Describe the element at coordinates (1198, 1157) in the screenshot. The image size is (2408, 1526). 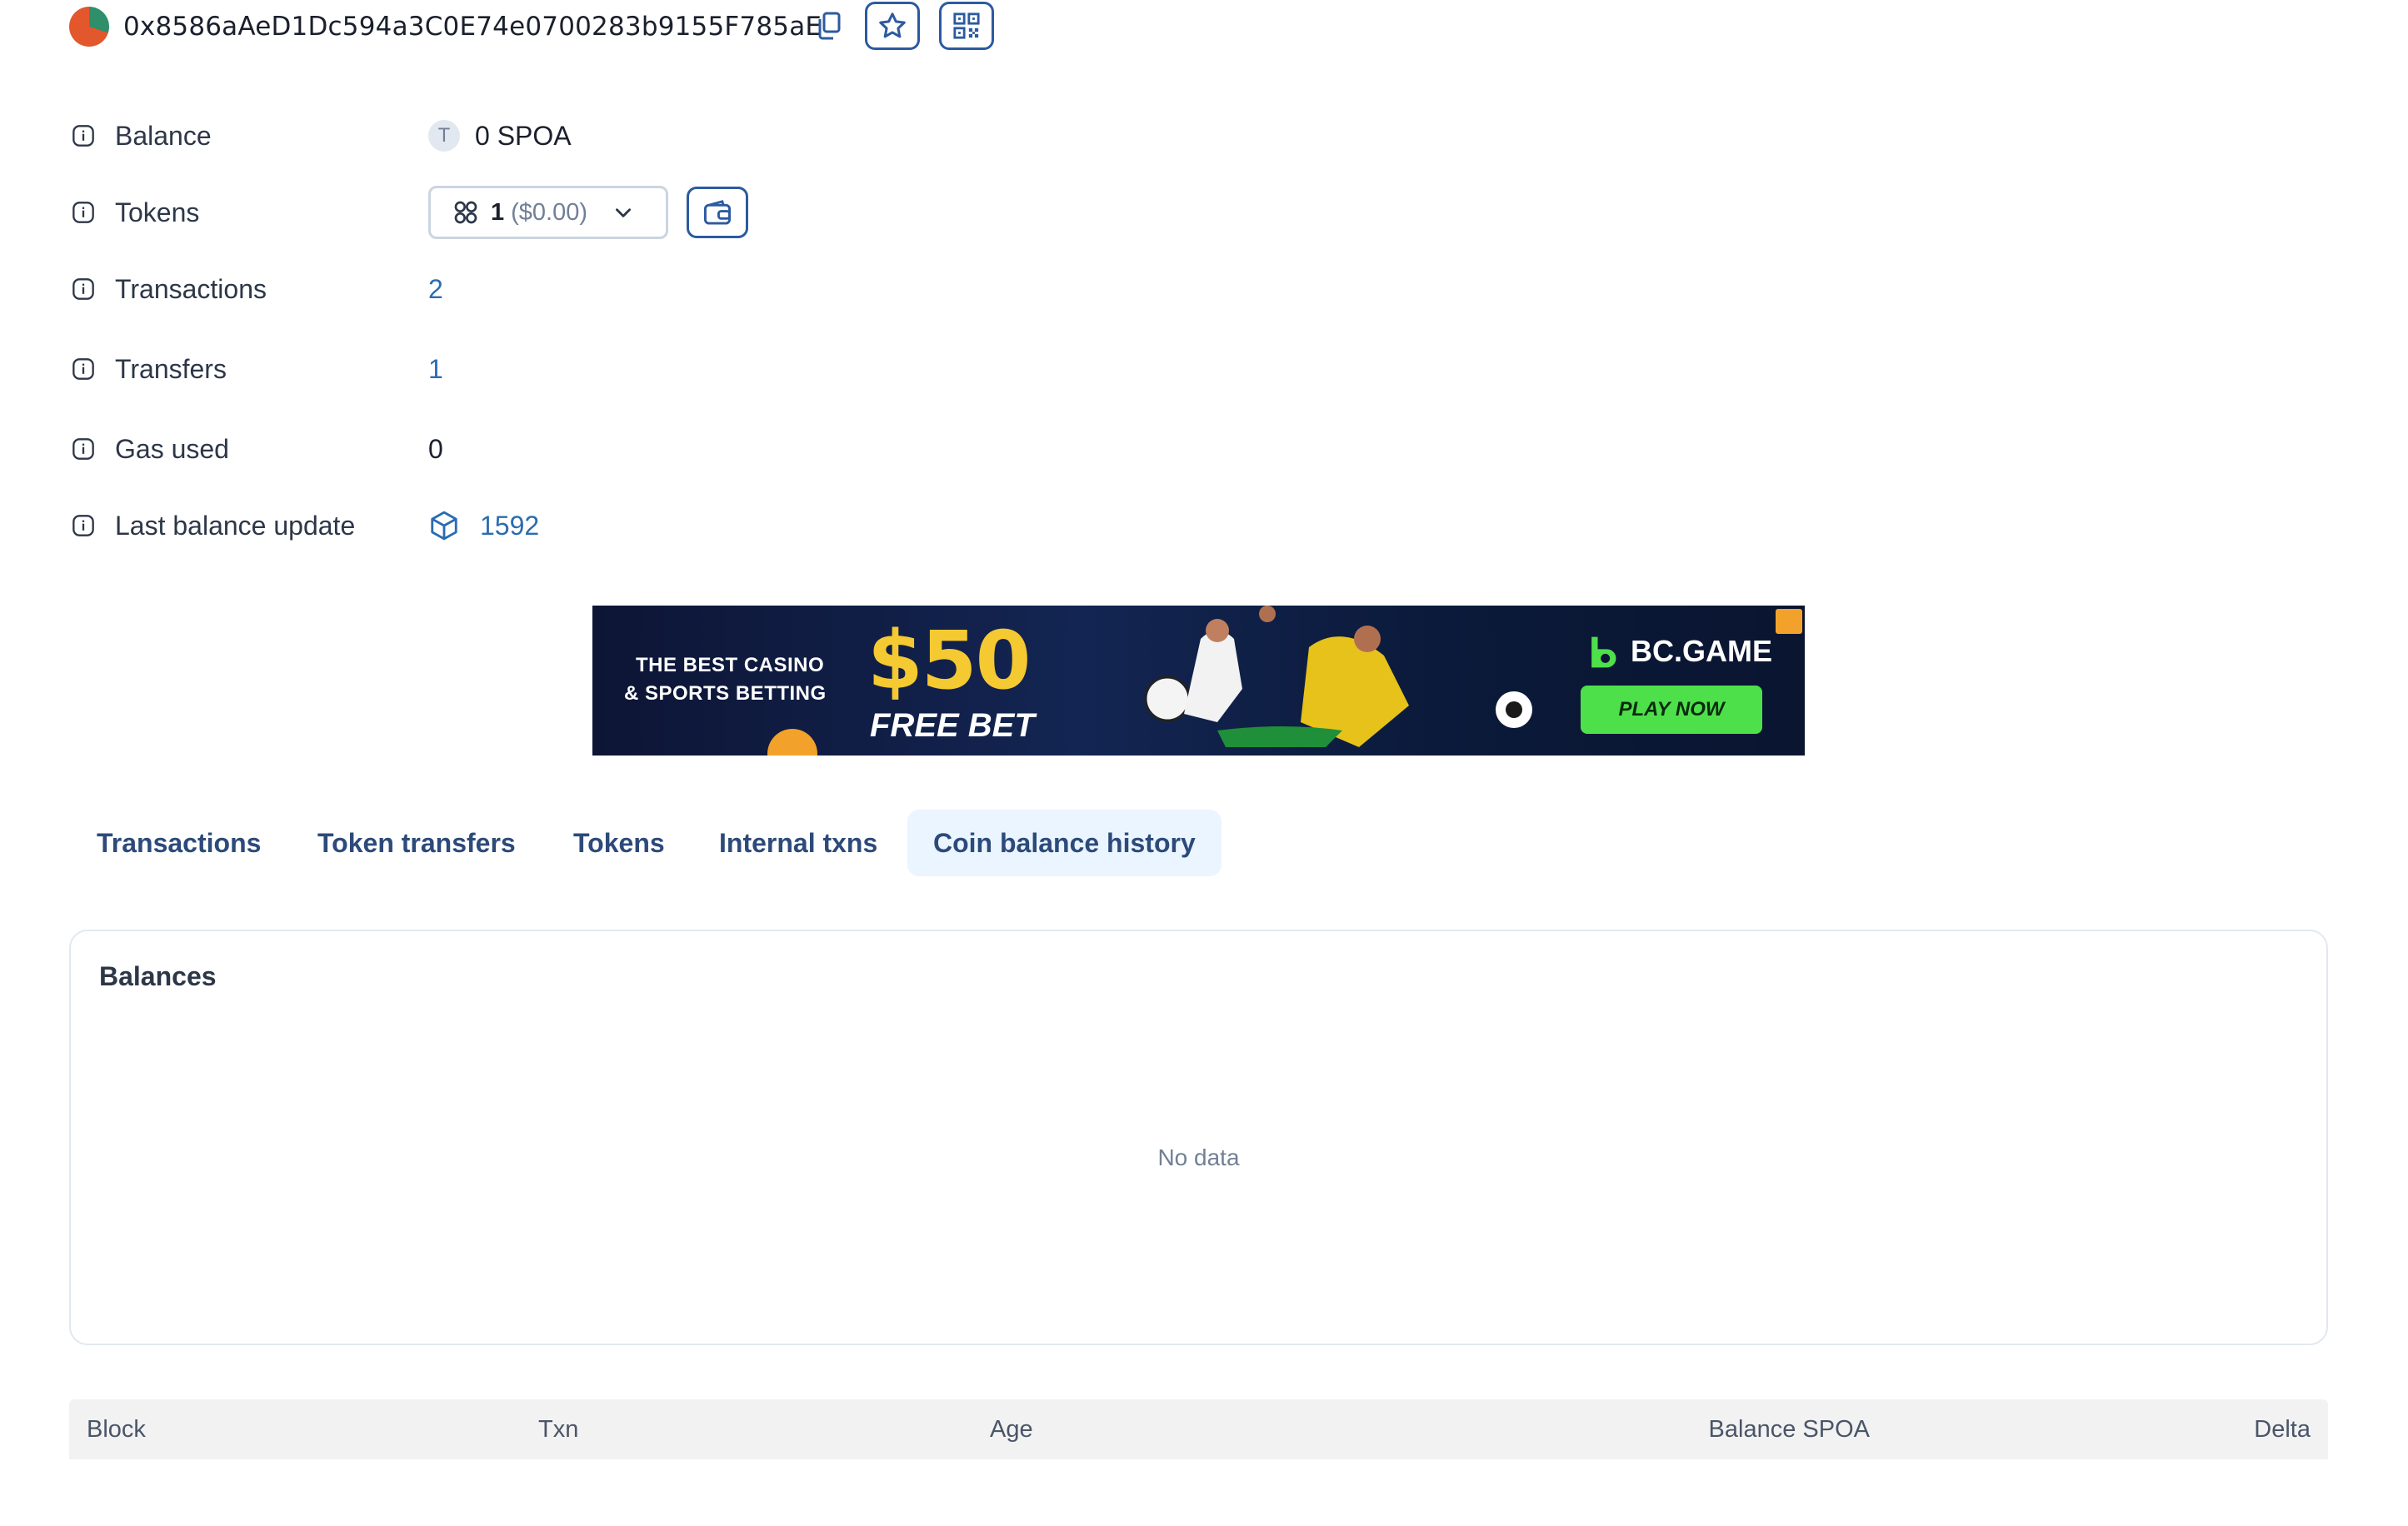
I see `no-data-message: No data` at that location.